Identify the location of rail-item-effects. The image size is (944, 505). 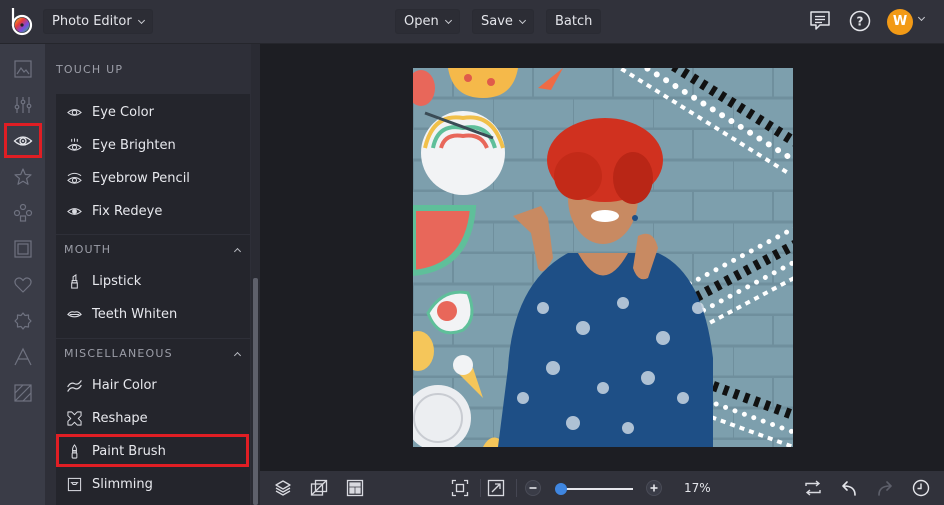
(22, 177).